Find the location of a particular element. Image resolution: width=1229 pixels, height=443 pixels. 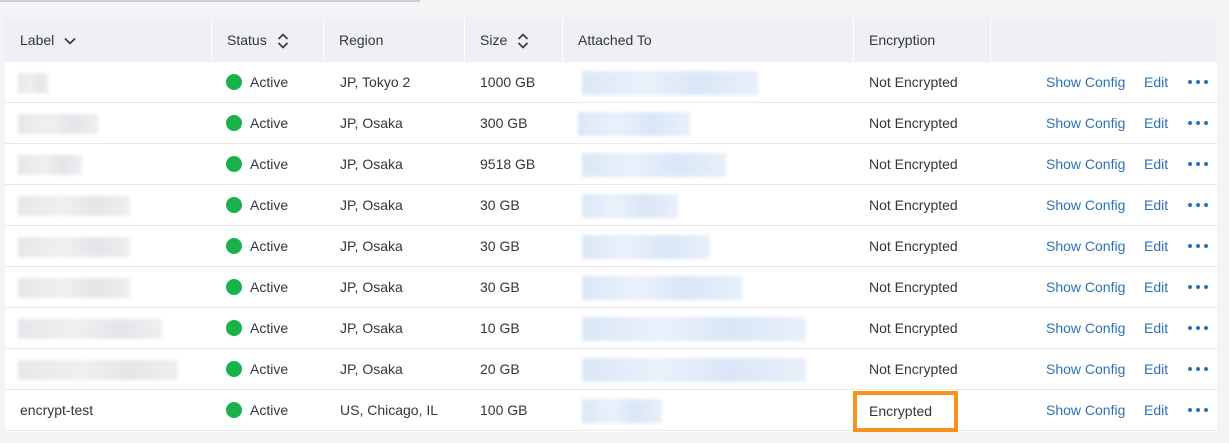

column-header-size: Size is located at coordinates (514, 40).